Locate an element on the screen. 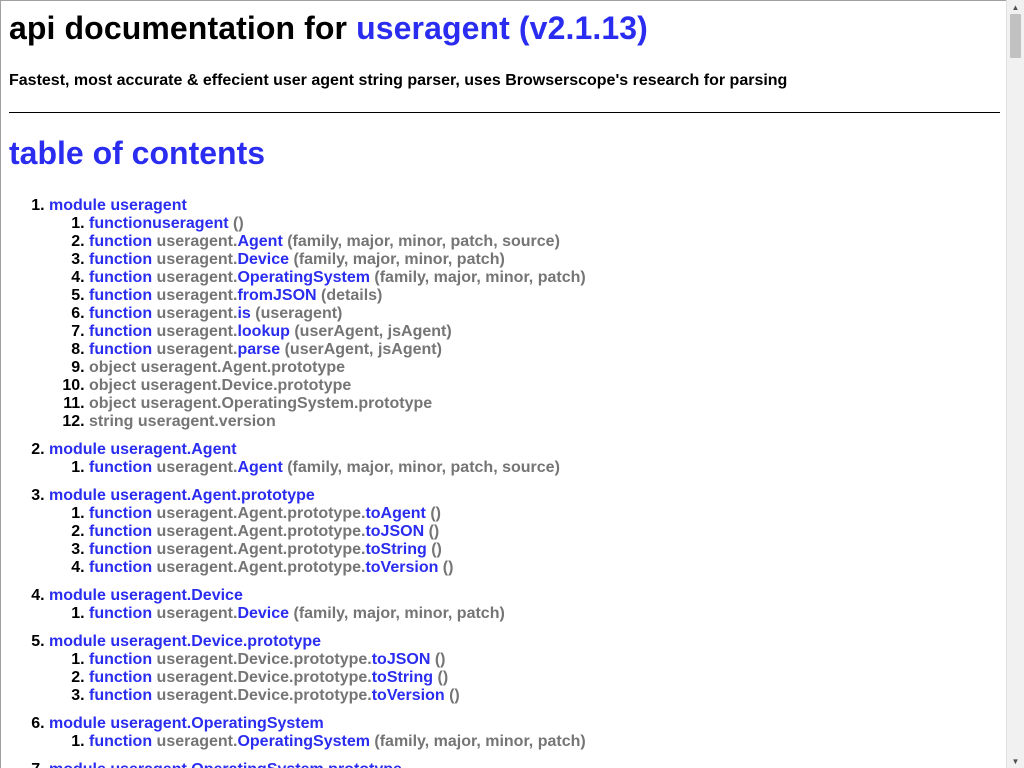  toc-item-namespace: useragent.Device.prototype. is located at coordinates (262, 677).